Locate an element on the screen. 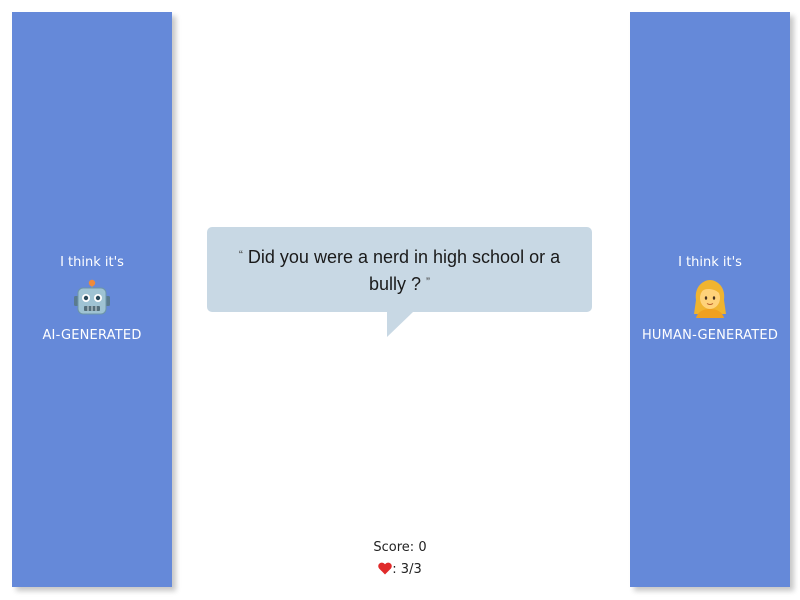 This screenshot has width=800, height=600. ai-choice-label: AI-GENERATED is located at coordinates (92, 335).